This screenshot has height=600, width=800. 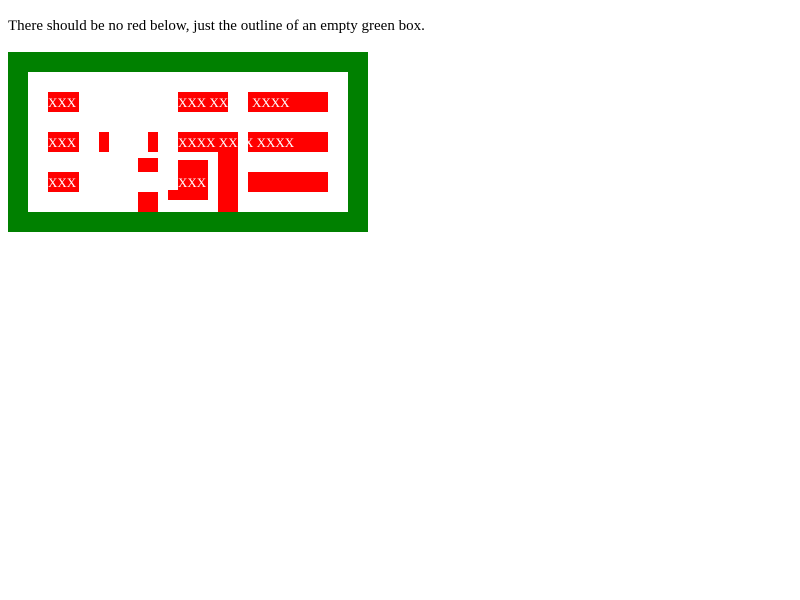 I want to click on red-block-r3c3, so click(x=288, y=182).